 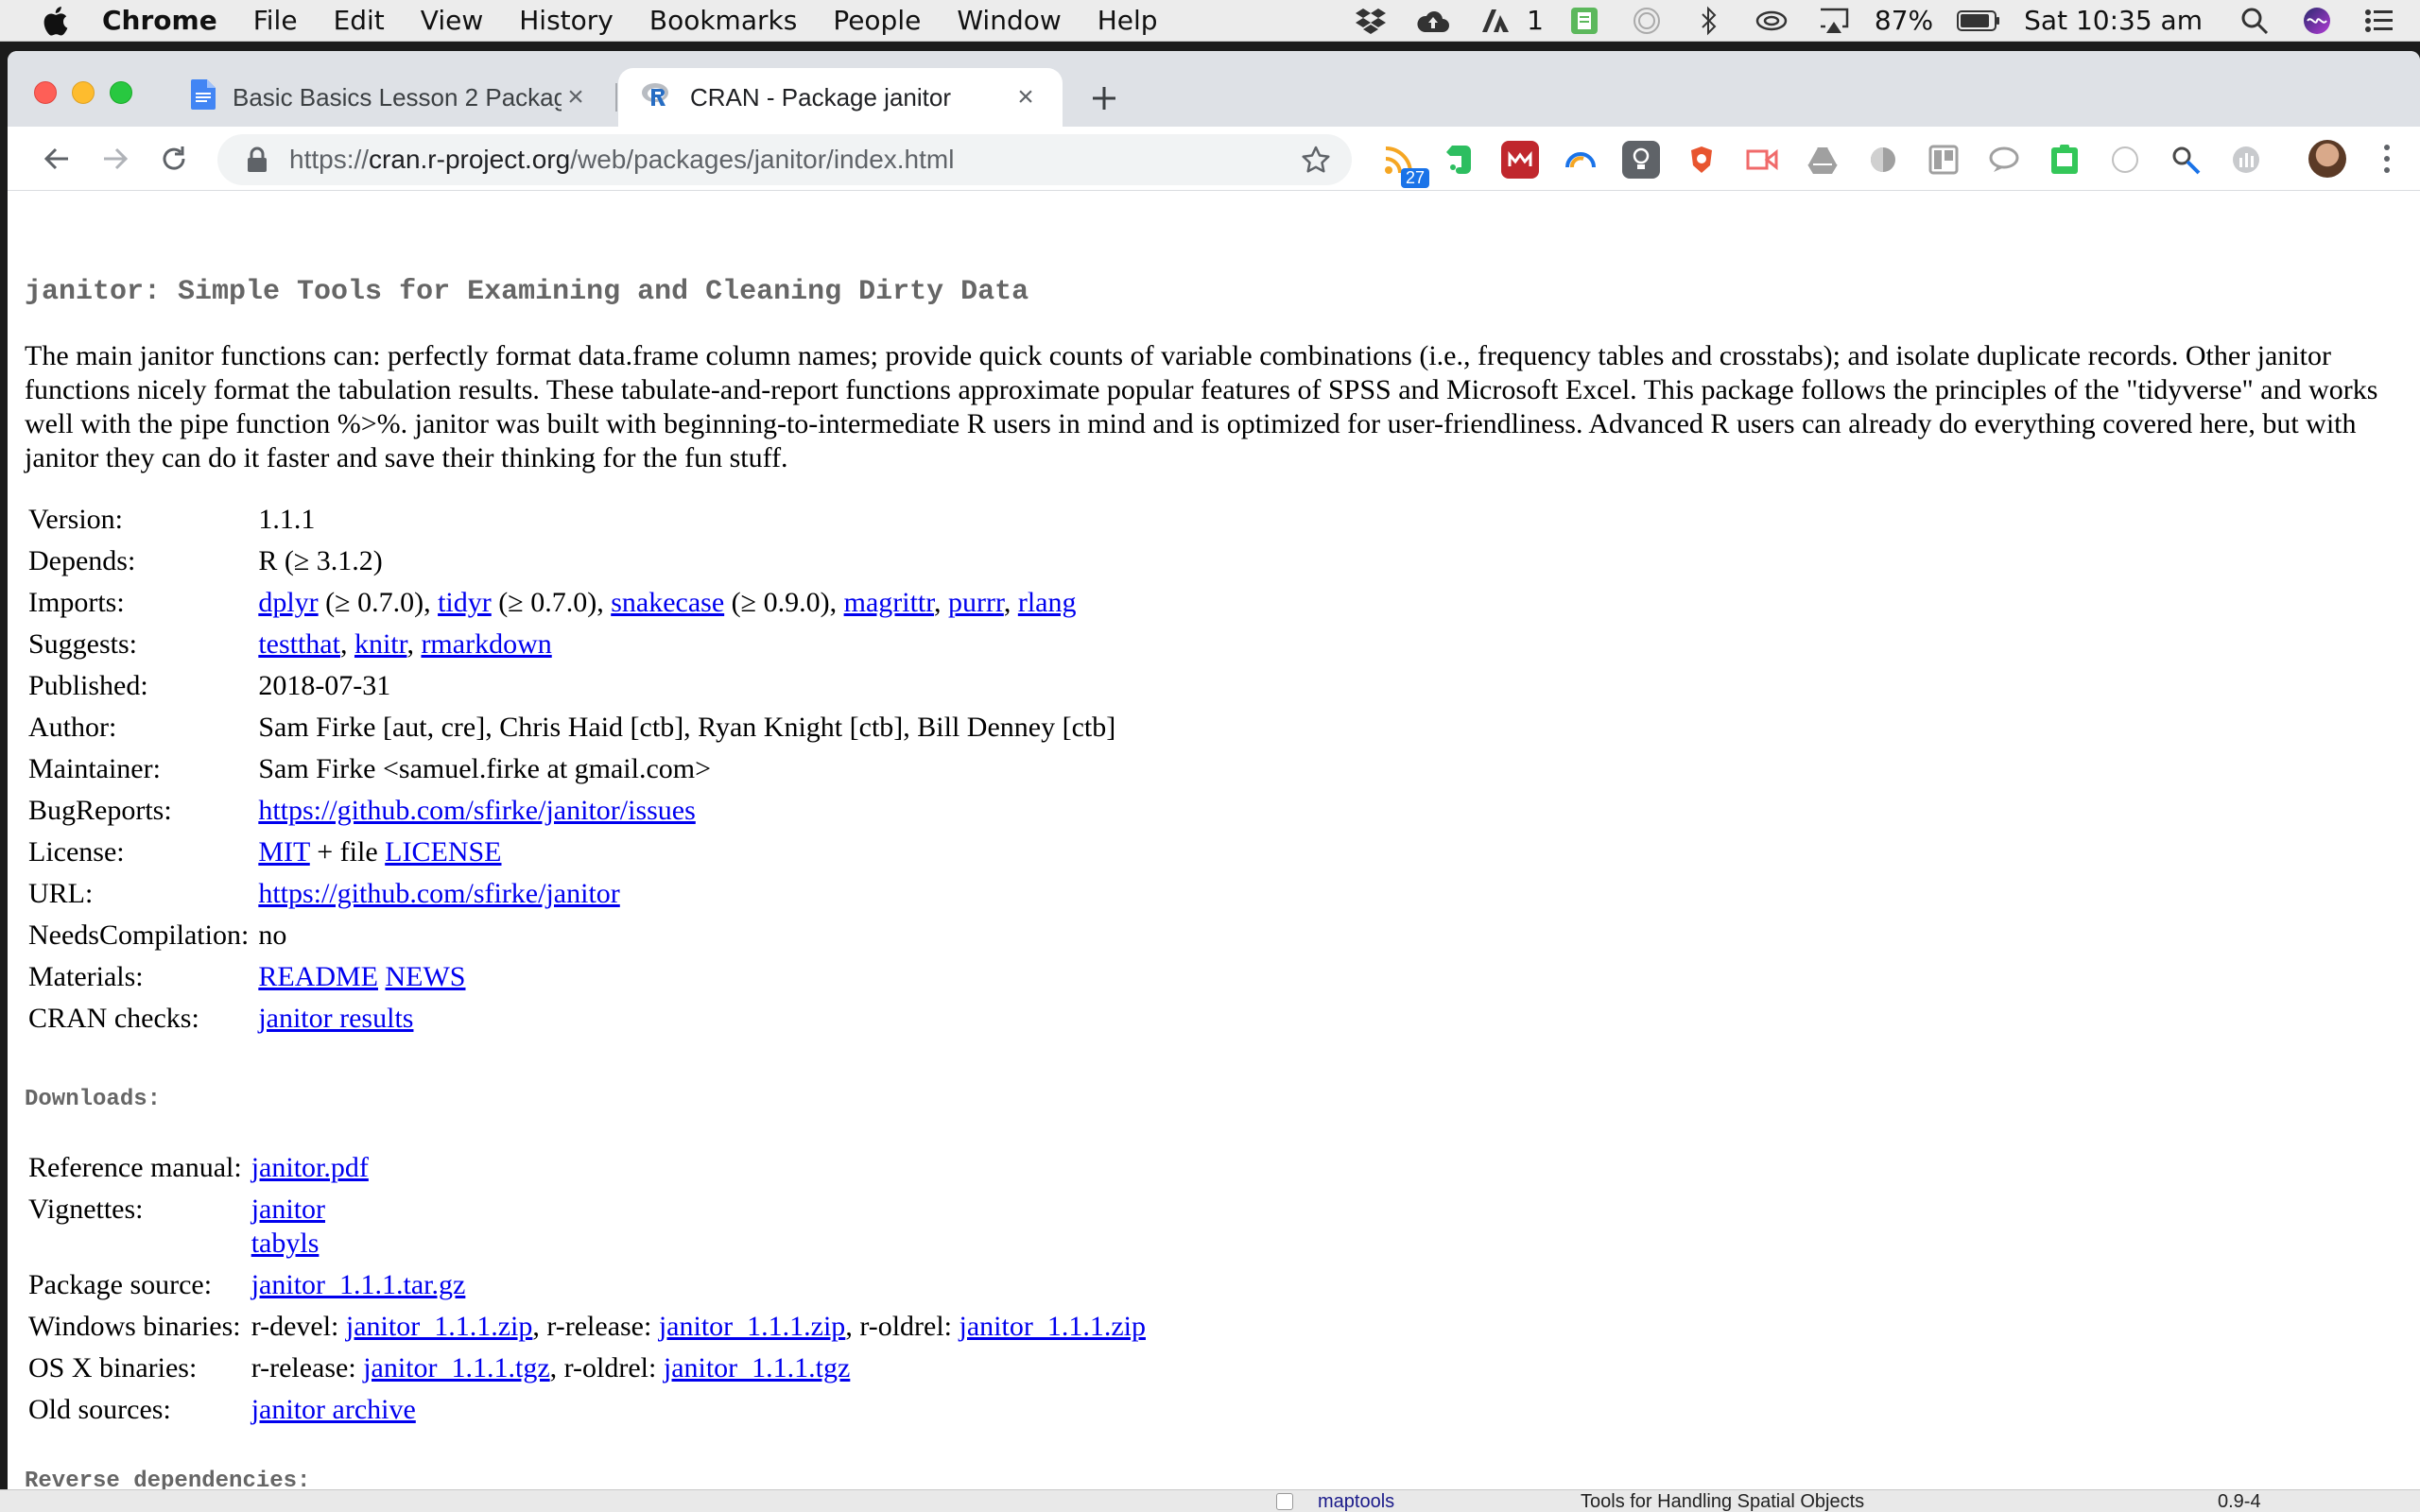 I want to click on background-package-name: maptools, so click(x=1356, y=1501).